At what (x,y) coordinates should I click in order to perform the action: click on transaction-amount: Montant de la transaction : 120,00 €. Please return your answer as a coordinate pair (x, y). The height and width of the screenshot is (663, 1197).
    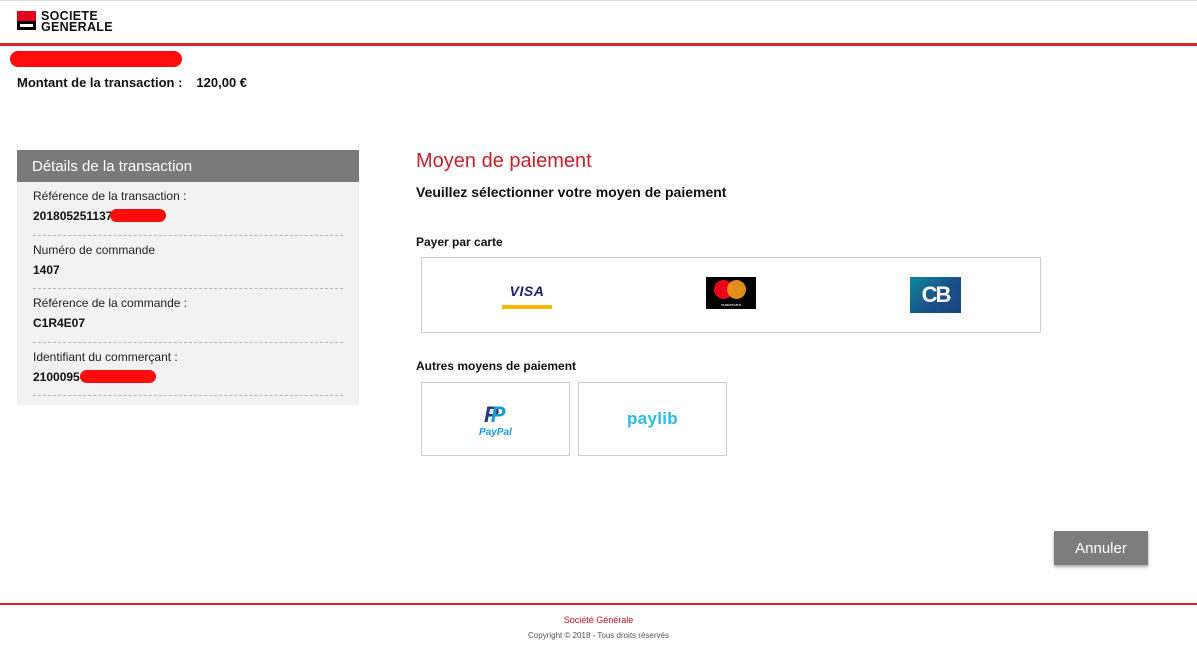
    Looking at the image, I should click on (132, 82).